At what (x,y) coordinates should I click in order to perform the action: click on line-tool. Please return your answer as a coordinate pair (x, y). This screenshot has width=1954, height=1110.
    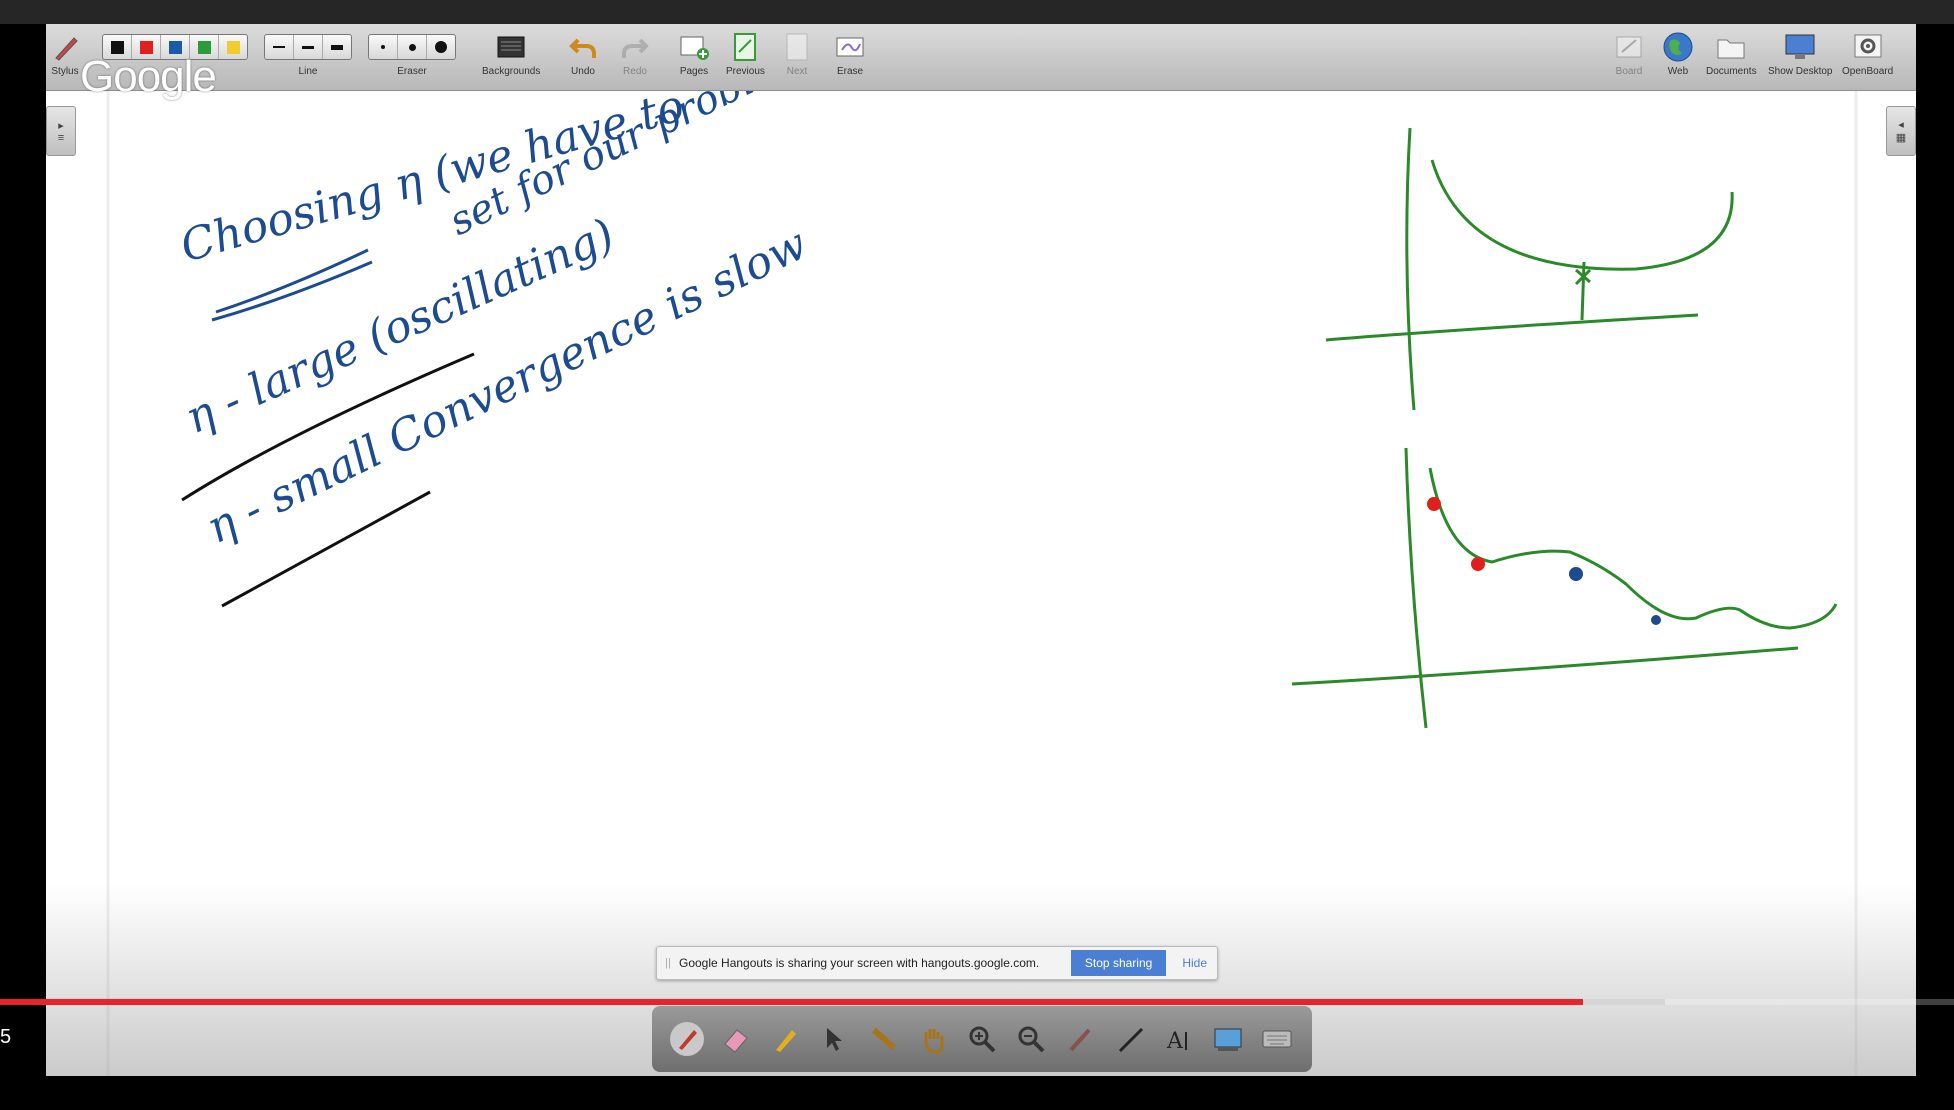
    Looking at the image, I should click on (1130, 1039).